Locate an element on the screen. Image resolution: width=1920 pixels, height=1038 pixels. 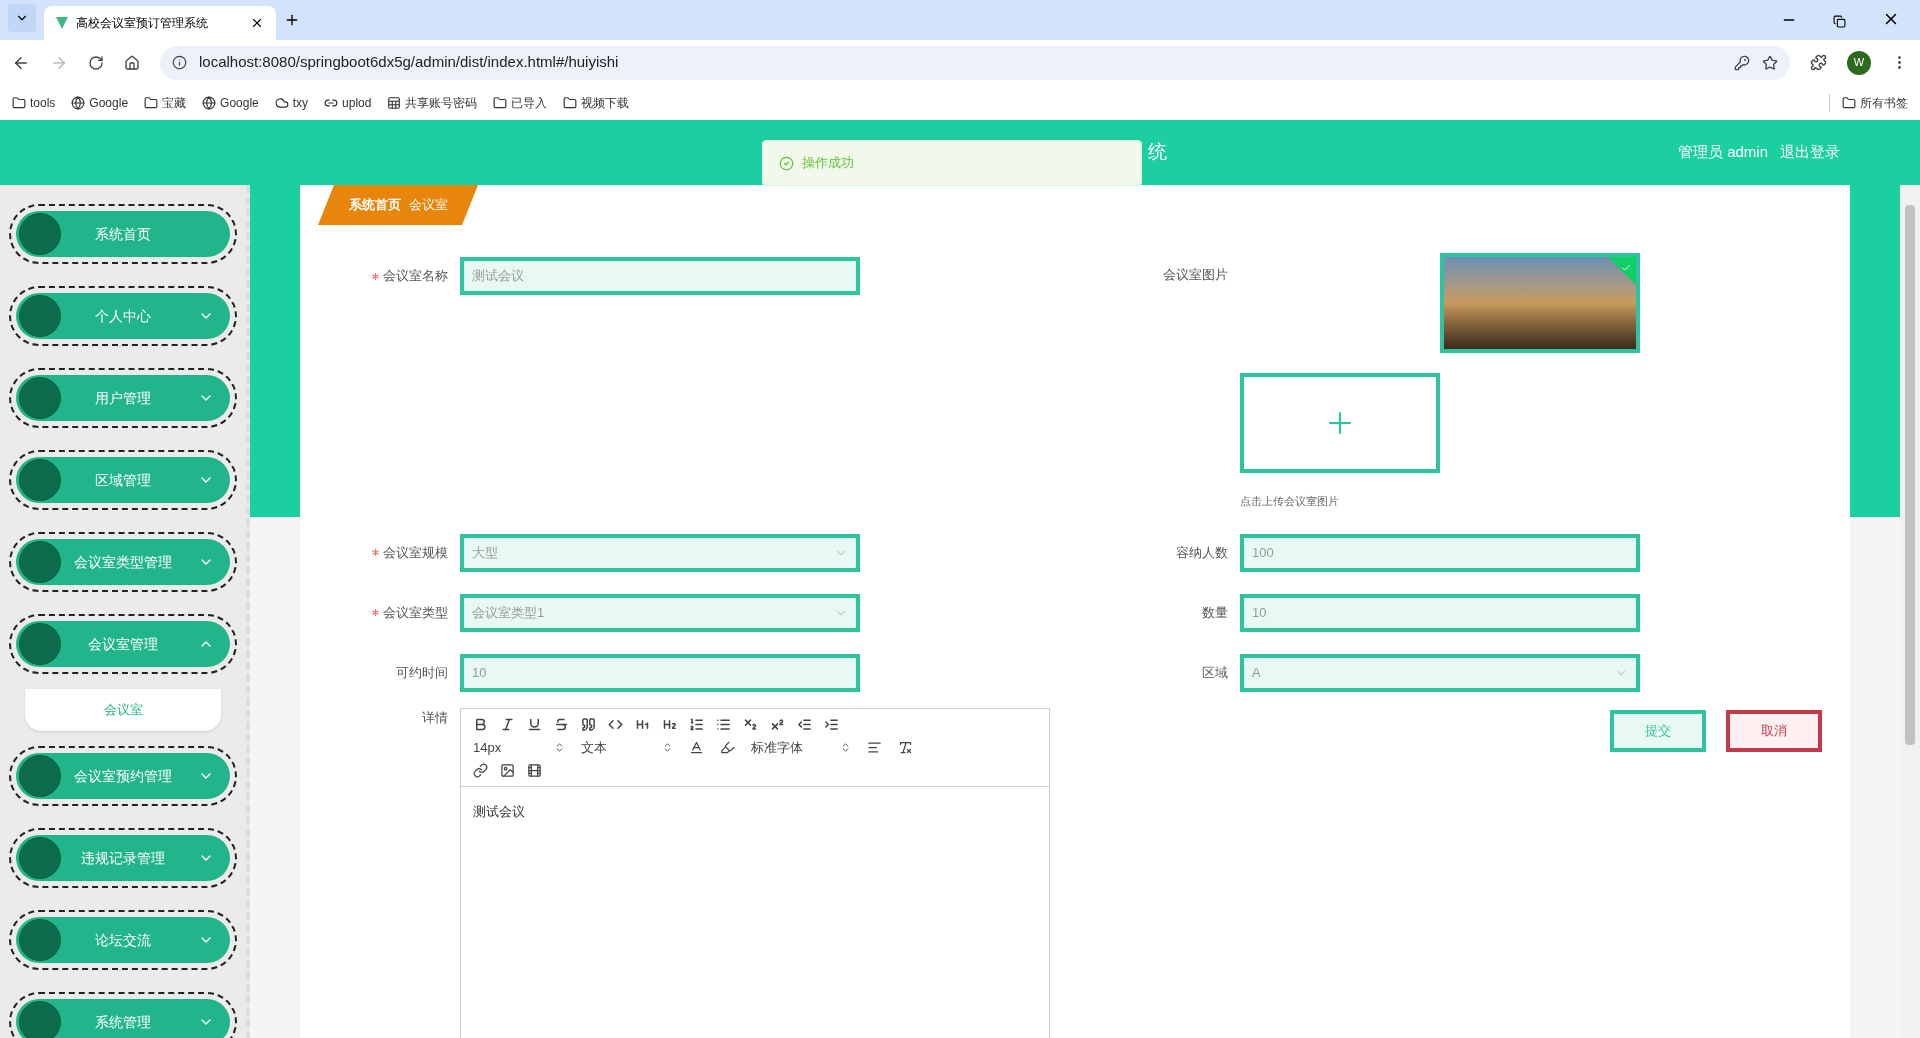
bold-icon is located at coordinates (480, 724).